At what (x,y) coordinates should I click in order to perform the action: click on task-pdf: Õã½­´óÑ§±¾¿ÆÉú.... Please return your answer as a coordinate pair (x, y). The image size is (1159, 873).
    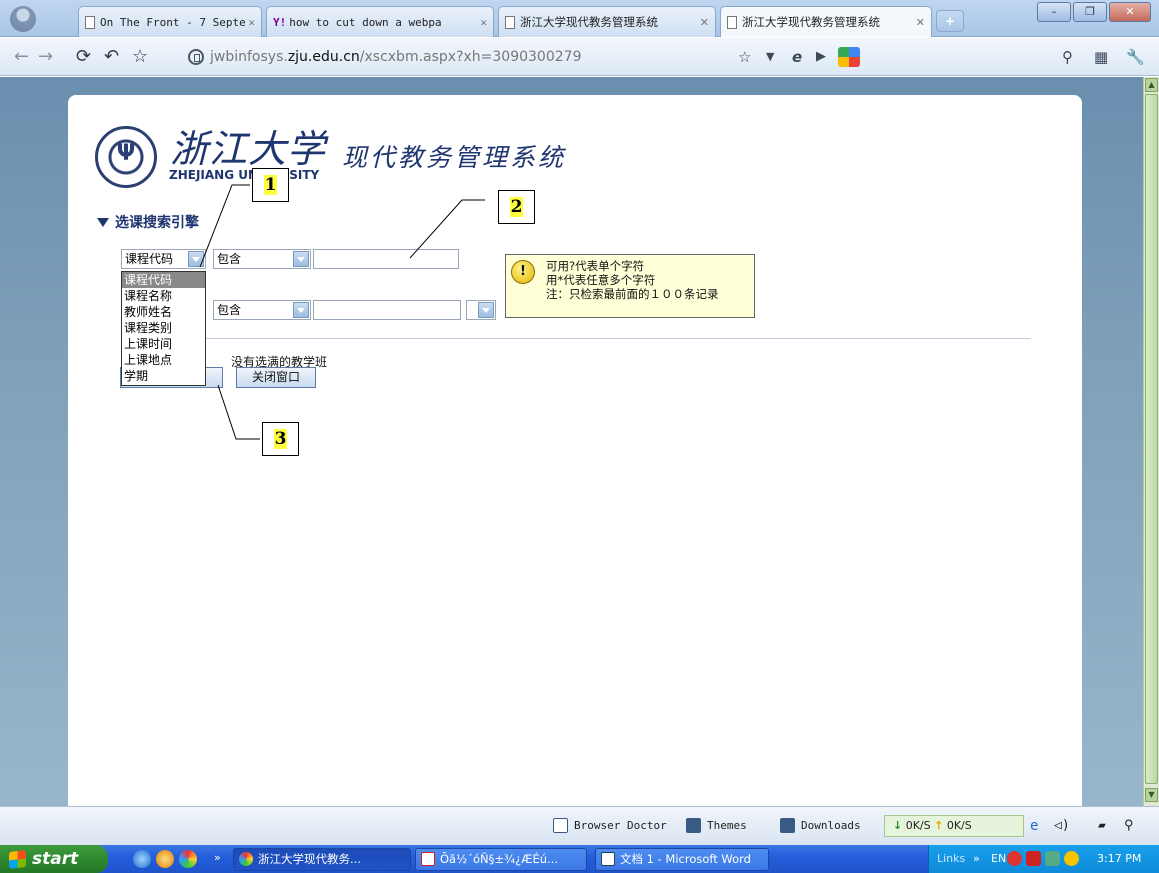
    Looking at the image, I should click on (501, 859).